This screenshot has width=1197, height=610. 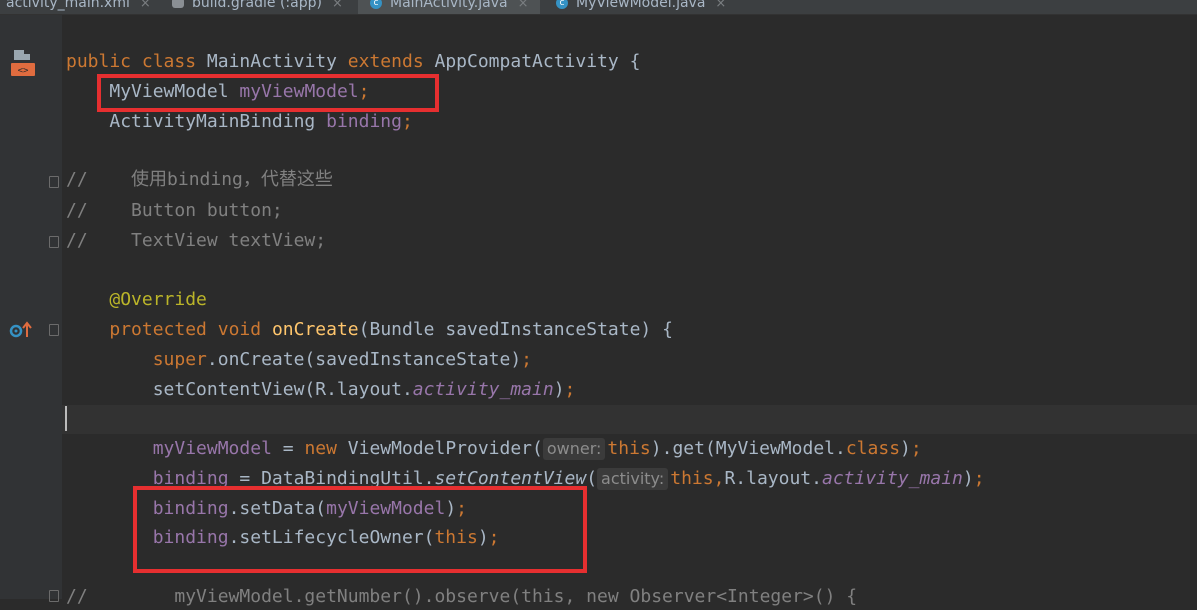 I want to click on tab-label: MyViewModel.java, so click(x=641, y=5).